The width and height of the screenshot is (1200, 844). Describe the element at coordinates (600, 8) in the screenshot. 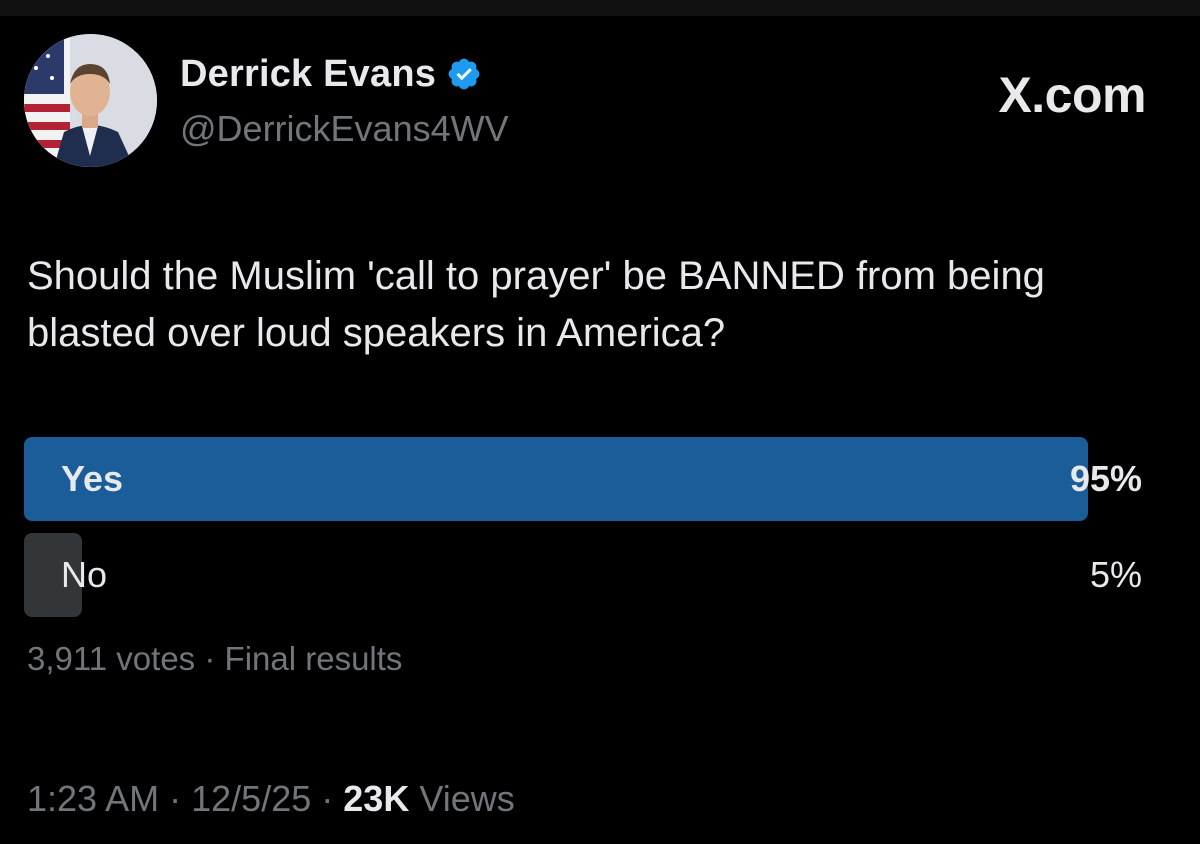

I see `top-strip` at that location.